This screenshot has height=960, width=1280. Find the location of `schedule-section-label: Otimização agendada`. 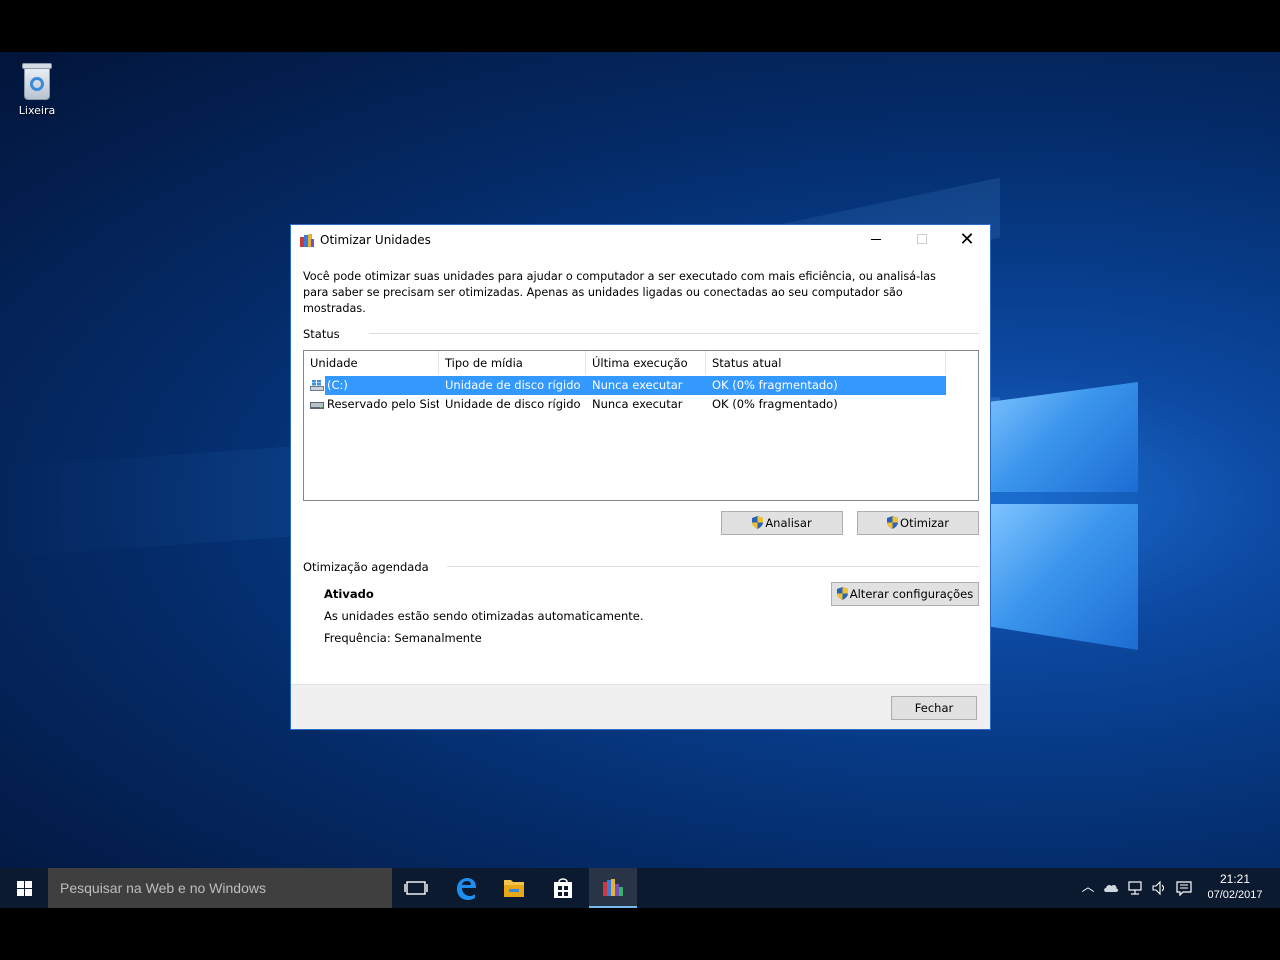

schedule-section-label: Otimização agendada is located at coordinates (366, 567).